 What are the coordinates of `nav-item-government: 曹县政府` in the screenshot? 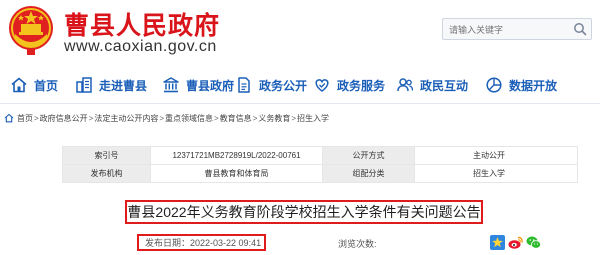 It's located at (198, 85).